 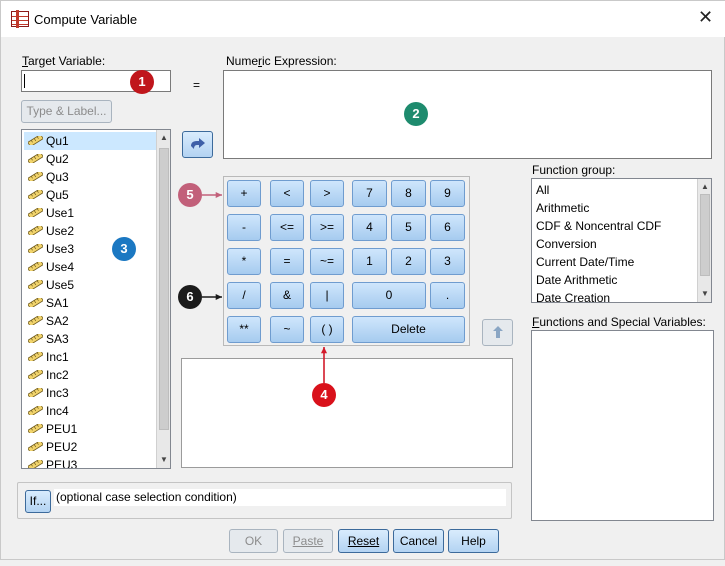 I want to click on annotation-arrow-4-head, so click(x=324, y=350).